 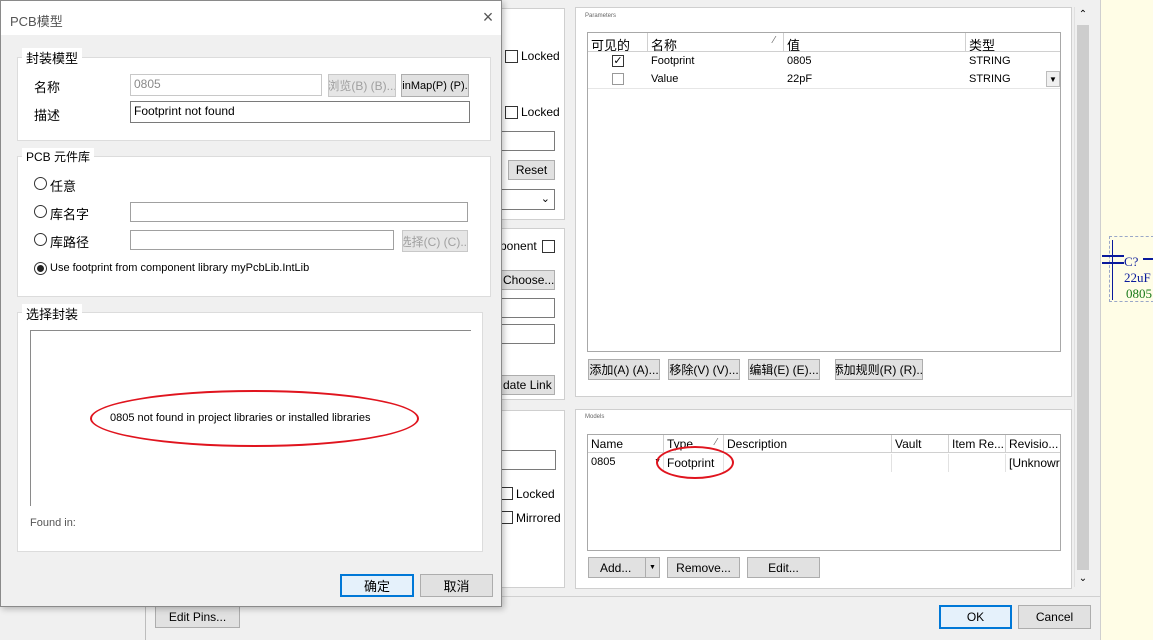 What do you see at coordinates (920, 463) in the screenshot?
I see `model-vault` at bounding box center [920, 463].